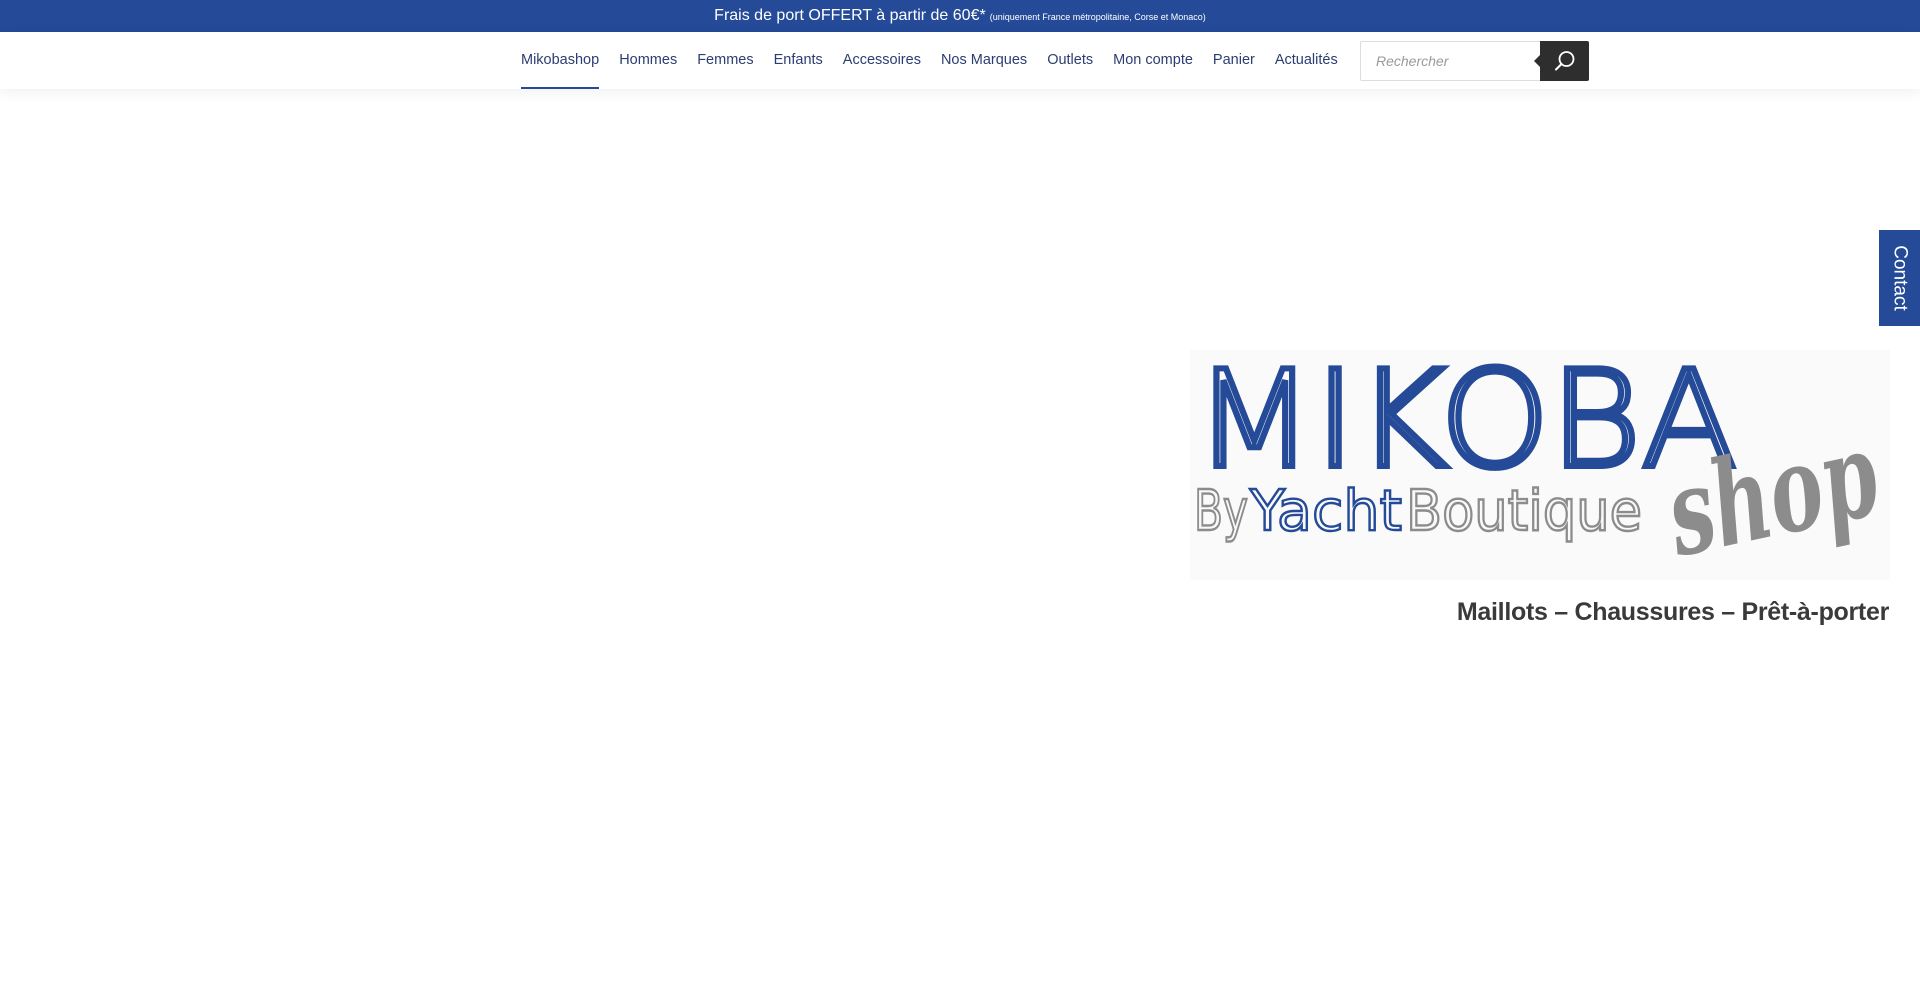 The height and width of the screenshot is (993, 1920). What do you see at coordinates (1524, 511) in the screenshot?
I see `logo-boutique: Boutique` at bounding box center [1524, 511].